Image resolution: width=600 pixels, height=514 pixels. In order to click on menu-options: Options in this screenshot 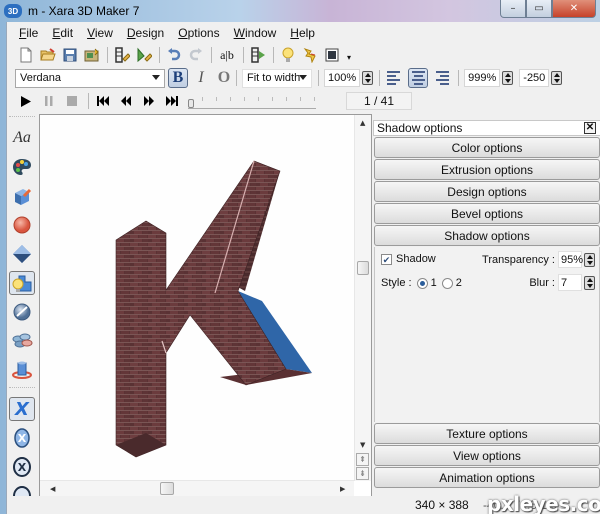, I will do `click(198, 33)`.